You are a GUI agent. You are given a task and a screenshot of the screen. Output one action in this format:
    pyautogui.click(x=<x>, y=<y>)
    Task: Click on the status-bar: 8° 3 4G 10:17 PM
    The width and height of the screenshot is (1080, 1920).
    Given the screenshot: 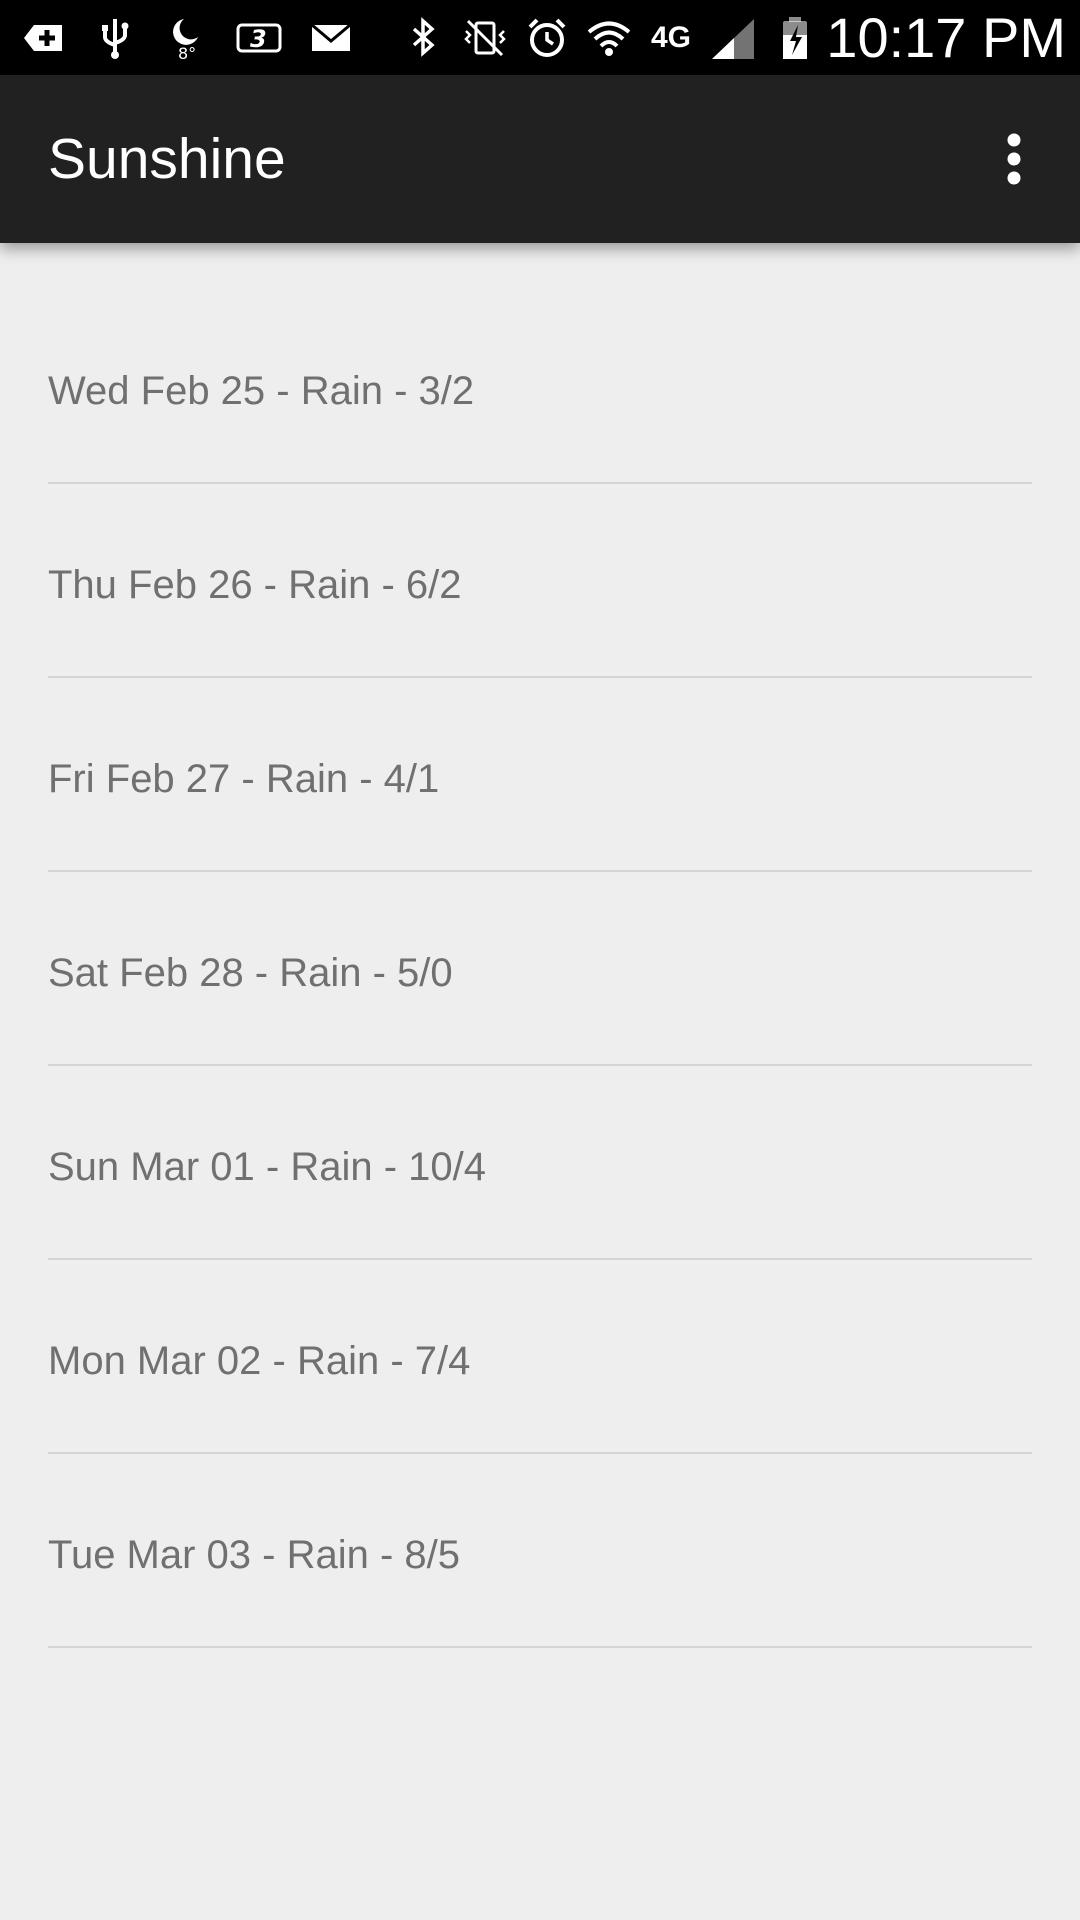 What is the action you would take?
    pyautogui.click(x=540, y=37)
    